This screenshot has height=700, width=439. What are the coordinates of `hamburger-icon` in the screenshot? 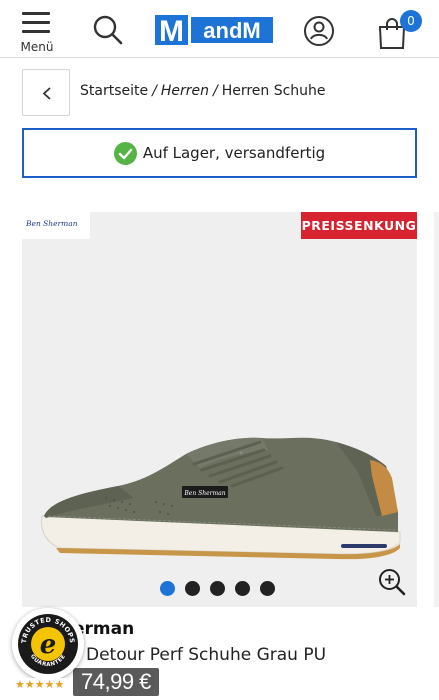 It's located at (36, 23).